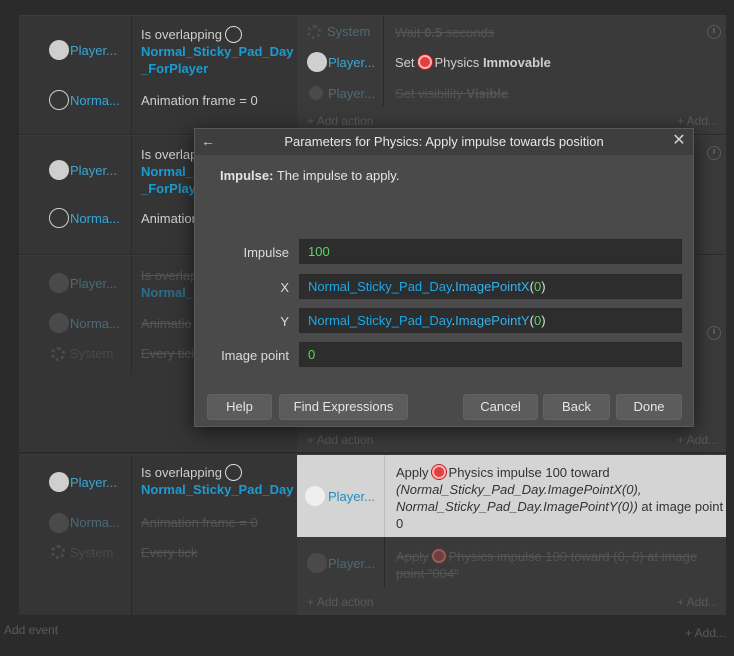 This screenshot has width=734, height=656. What do you see at coordinates (576, 407) in the screenshot?
I see `back-button: Back` at bounding box center [576, 407].